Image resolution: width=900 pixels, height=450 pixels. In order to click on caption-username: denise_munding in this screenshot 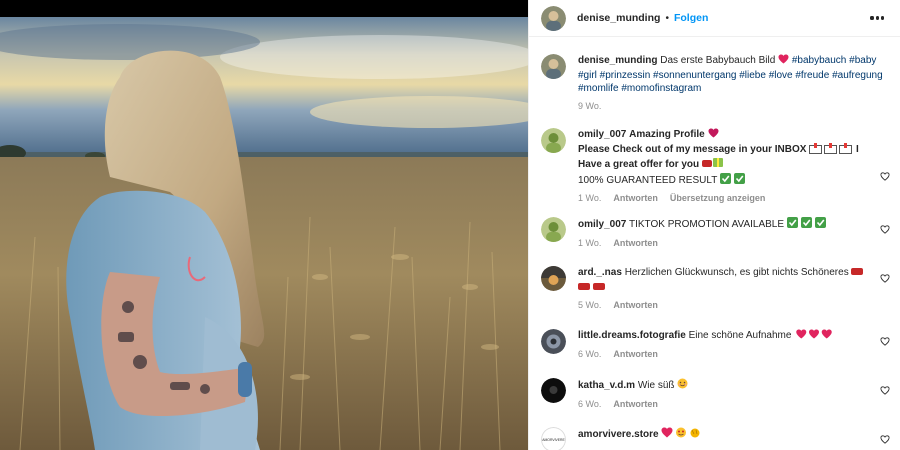, I will do `click(617, 60)`.